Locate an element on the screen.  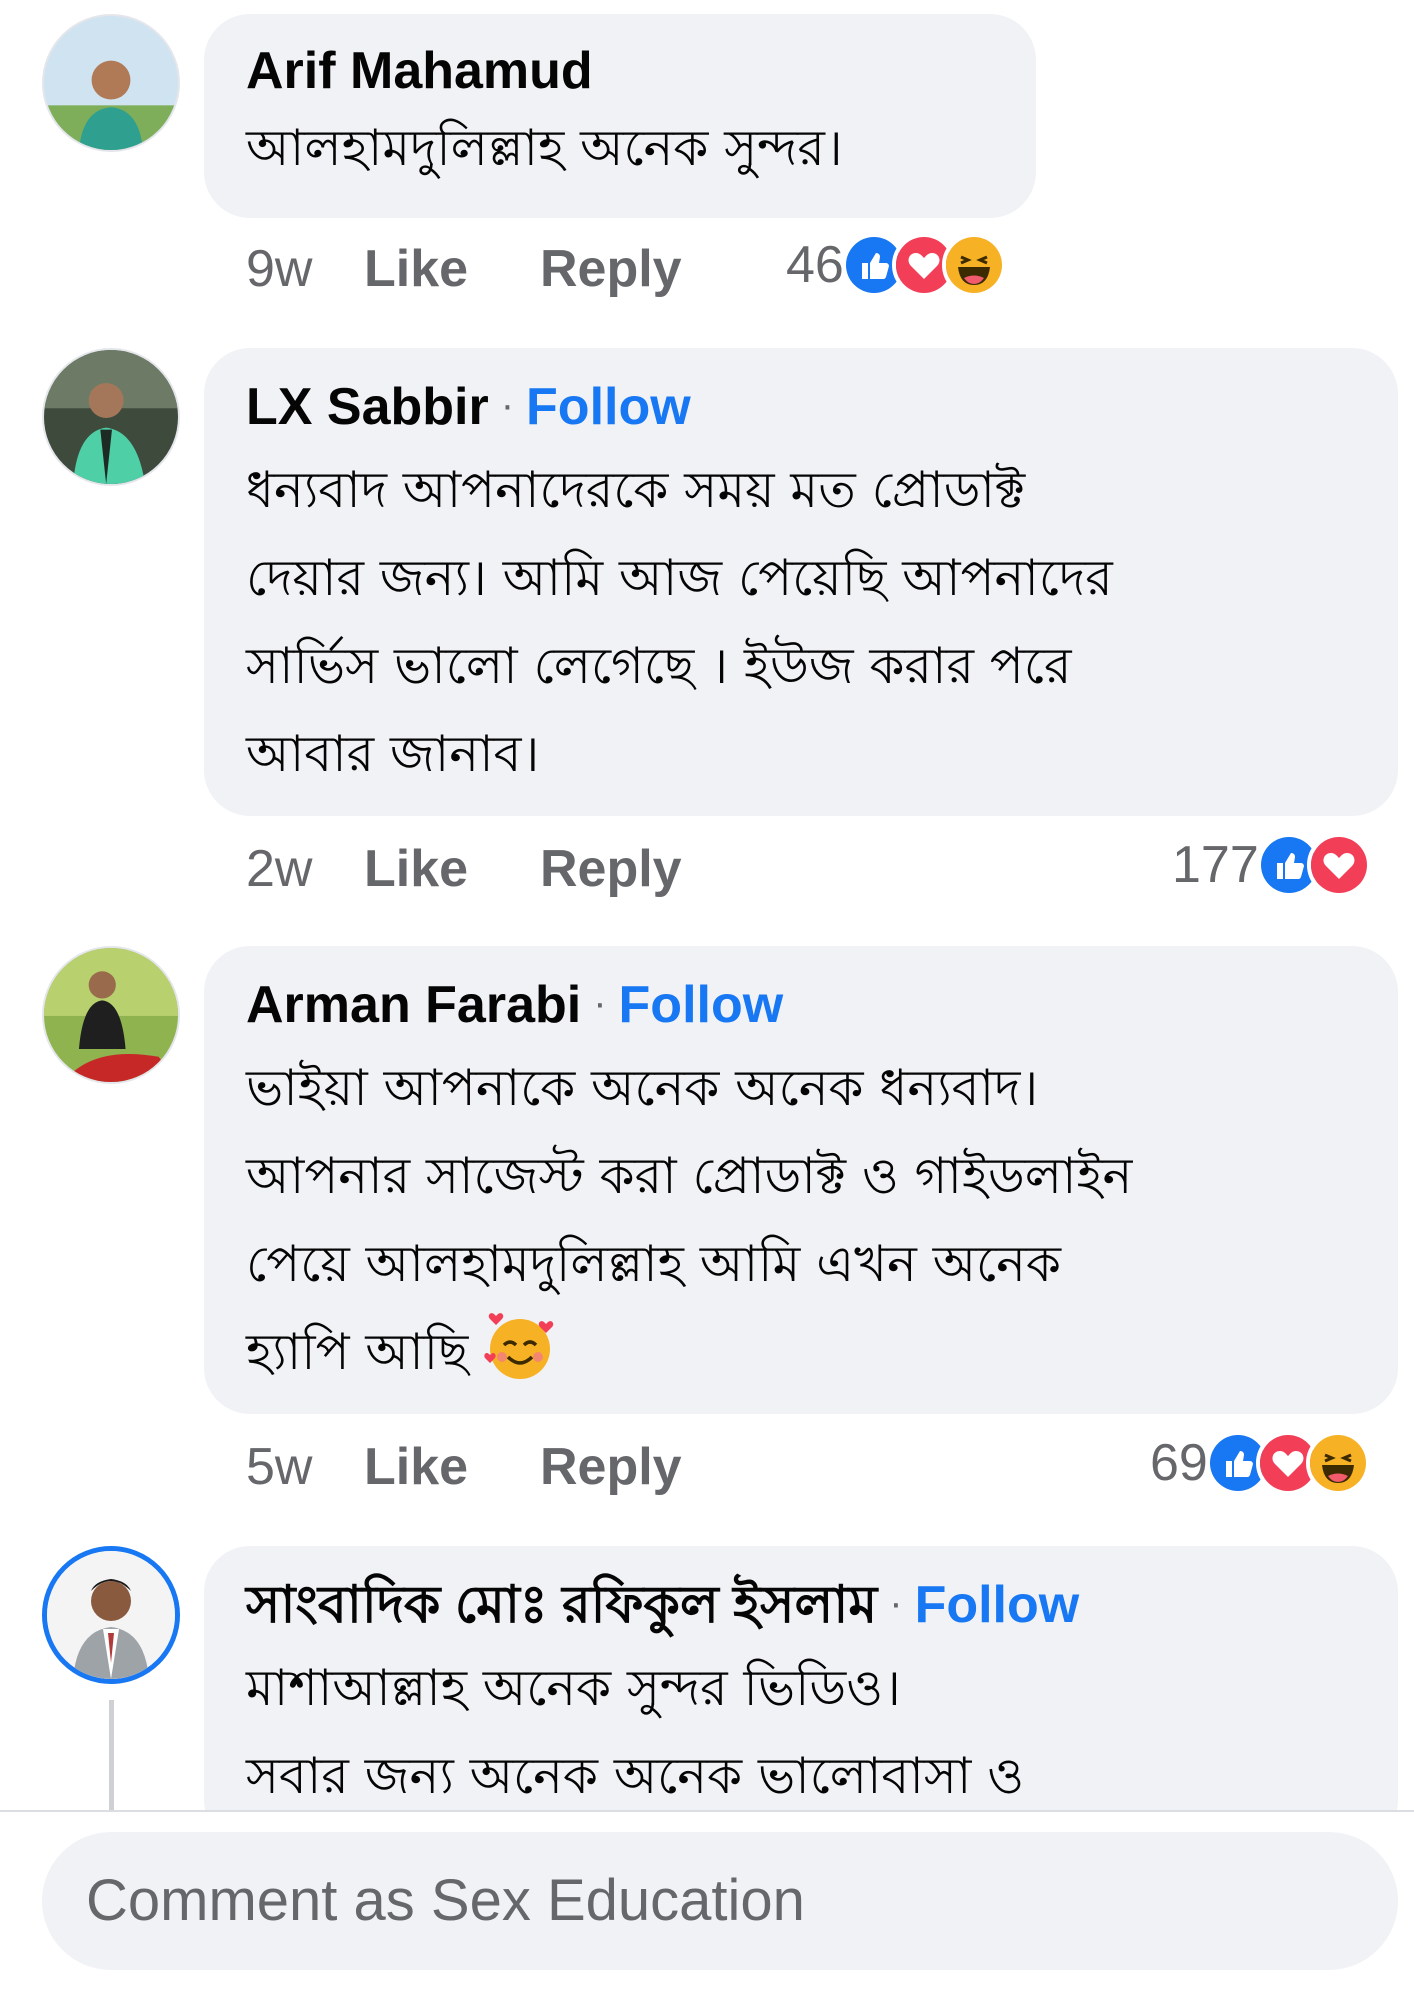
comment-text-line: দেয়ার জন্য। আমি আজ পেয়েছি আপনাদের is located at coordinates (679, 578).